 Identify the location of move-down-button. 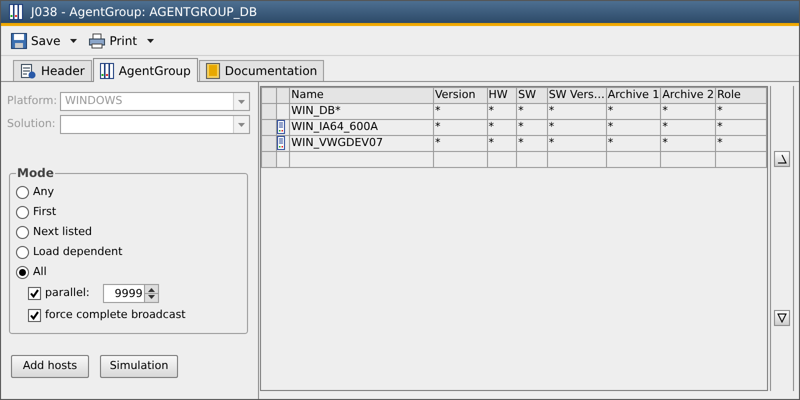
(782, 318).